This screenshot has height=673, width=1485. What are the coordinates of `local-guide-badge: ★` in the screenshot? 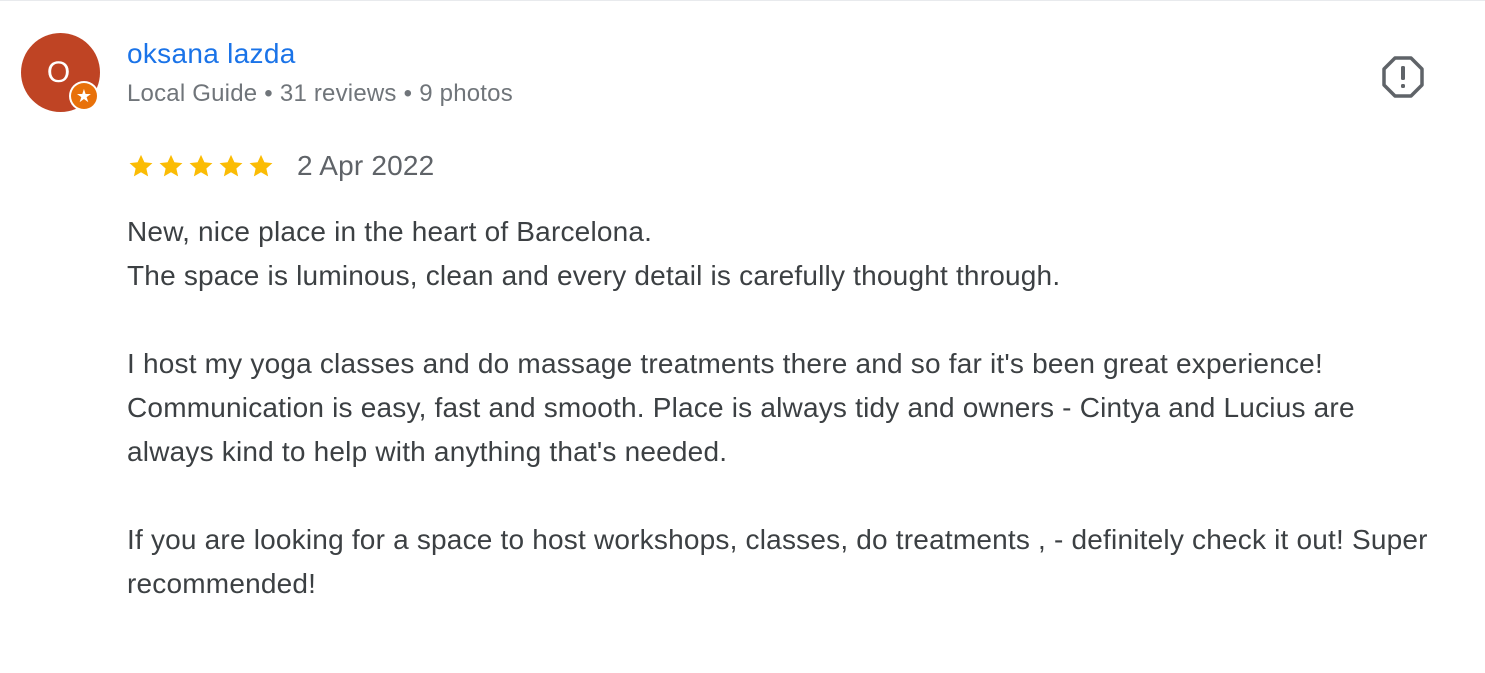 It's located at (84, 96).